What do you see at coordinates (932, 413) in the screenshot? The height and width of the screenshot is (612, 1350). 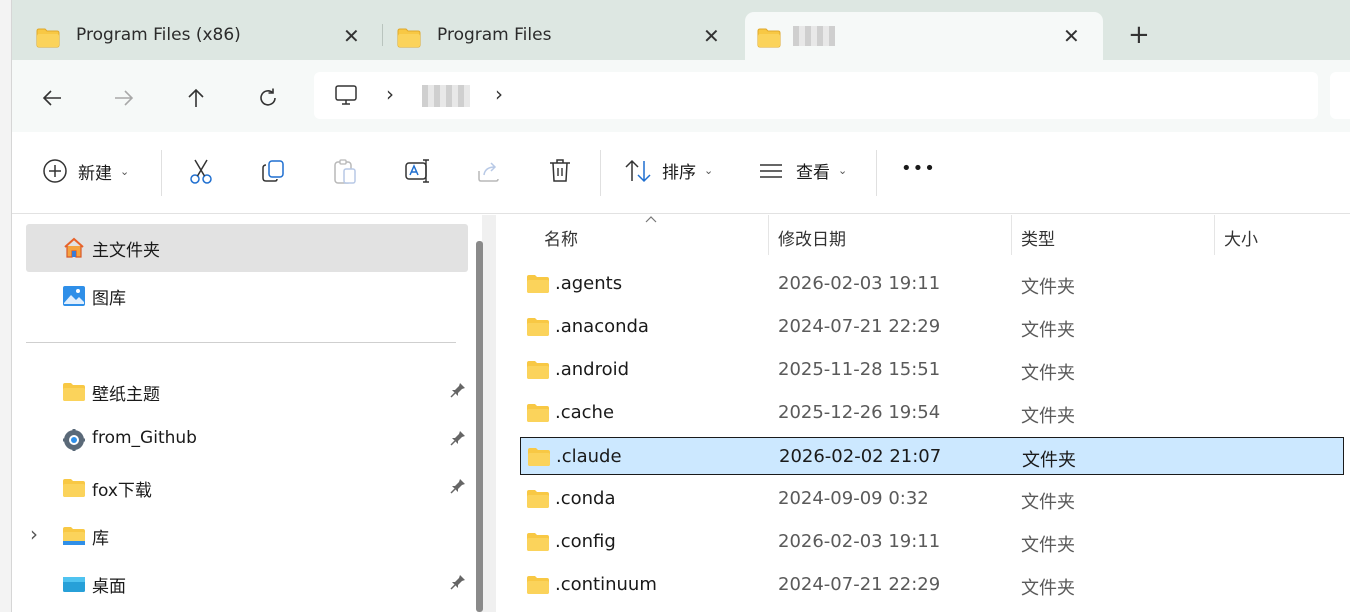 I see `file-row: .cache 2025-12-26 19:54 文件夹` at bounding box center [932, 413].